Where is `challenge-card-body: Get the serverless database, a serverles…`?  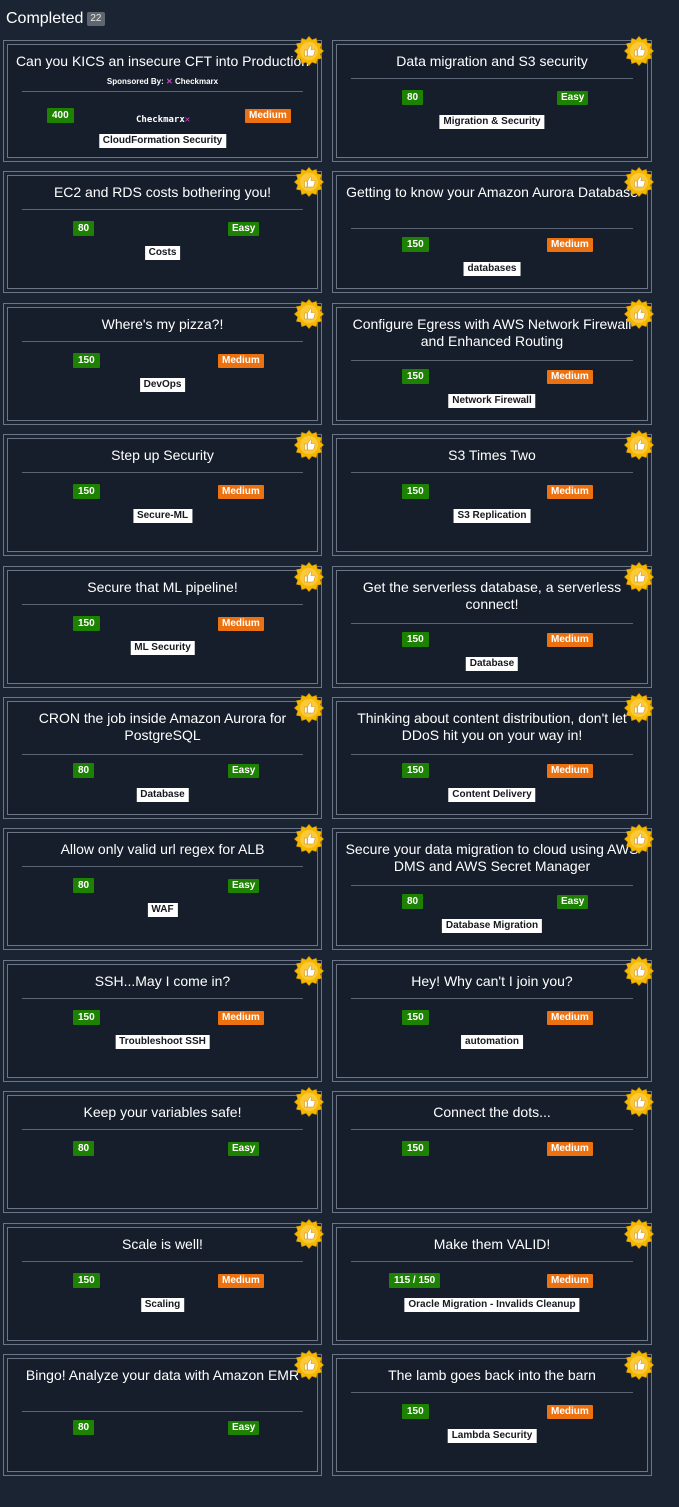 challenge-card-body: Get the serverless database, a serverles… is located at coordinates (492, 626).